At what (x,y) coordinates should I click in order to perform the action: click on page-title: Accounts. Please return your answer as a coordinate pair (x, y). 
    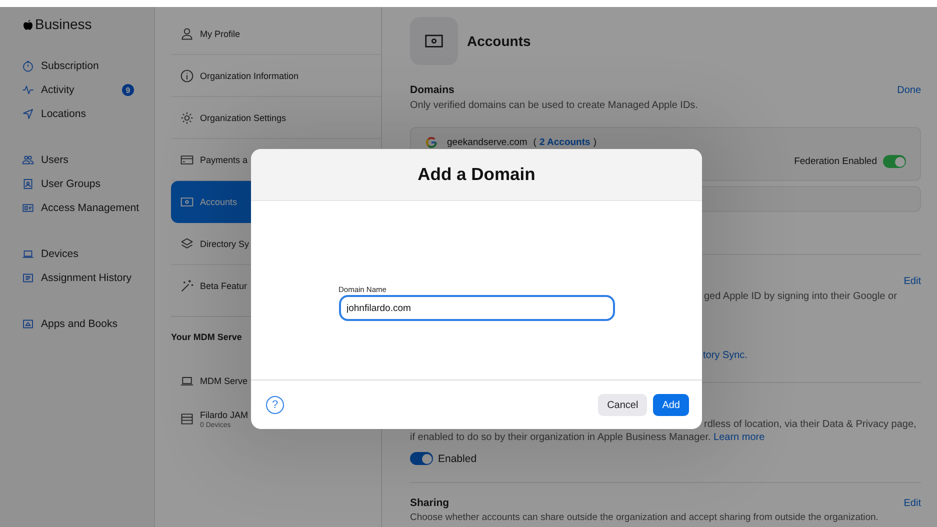
    Looking at the image, I should click on (499, 41).